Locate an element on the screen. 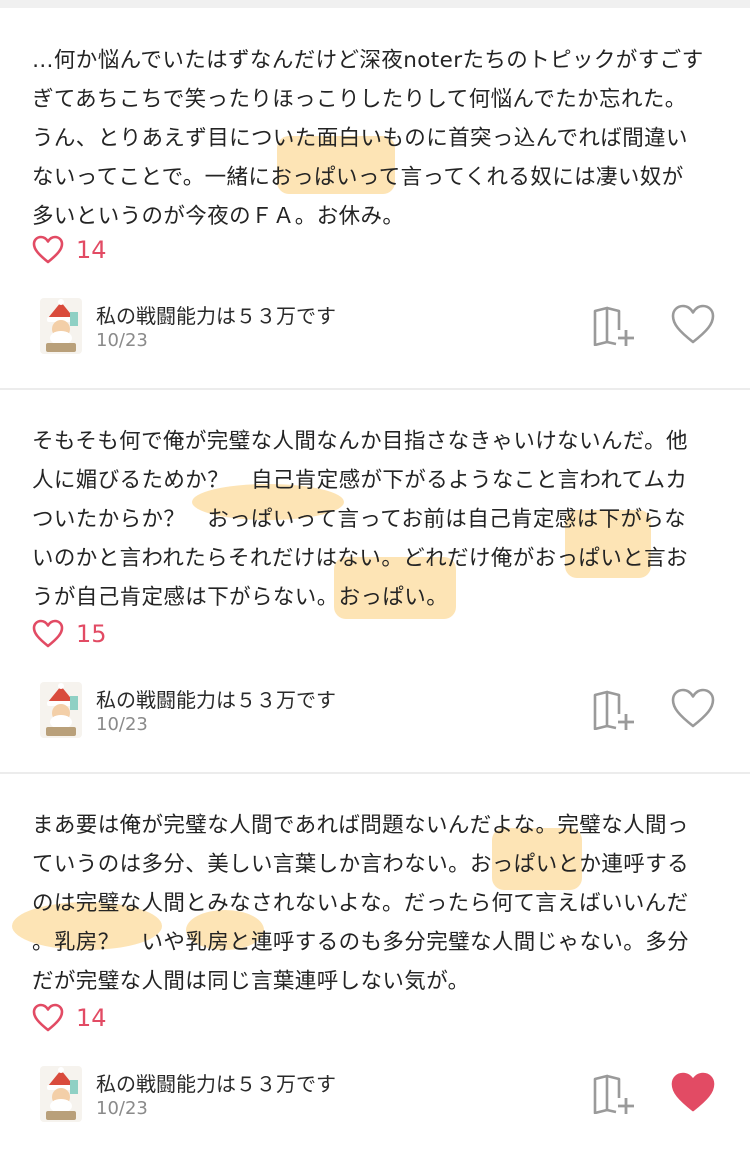 This screenshot has width=750, height=1174. post-text-line: 人に媚びるためか？ 自己肯定感が下がるようなこと言われてムカ is located at coordinates (360, 480).